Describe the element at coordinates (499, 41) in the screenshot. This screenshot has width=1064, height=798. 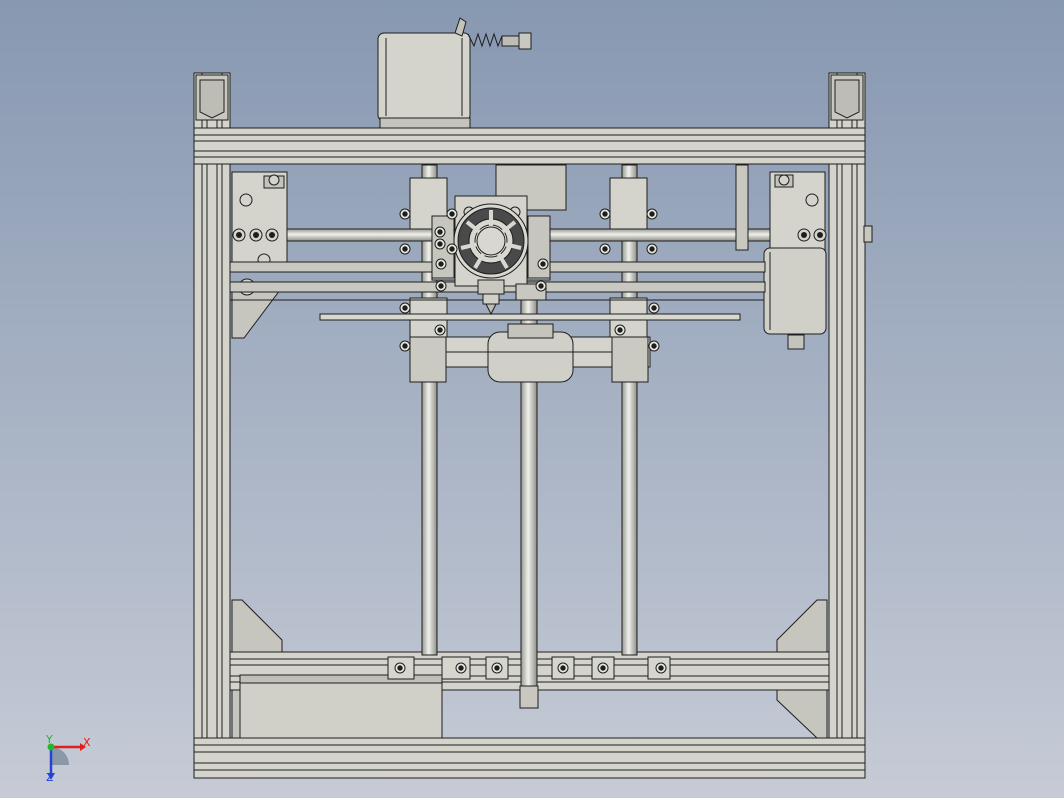
I see `extruder-tension-spring` at that location.